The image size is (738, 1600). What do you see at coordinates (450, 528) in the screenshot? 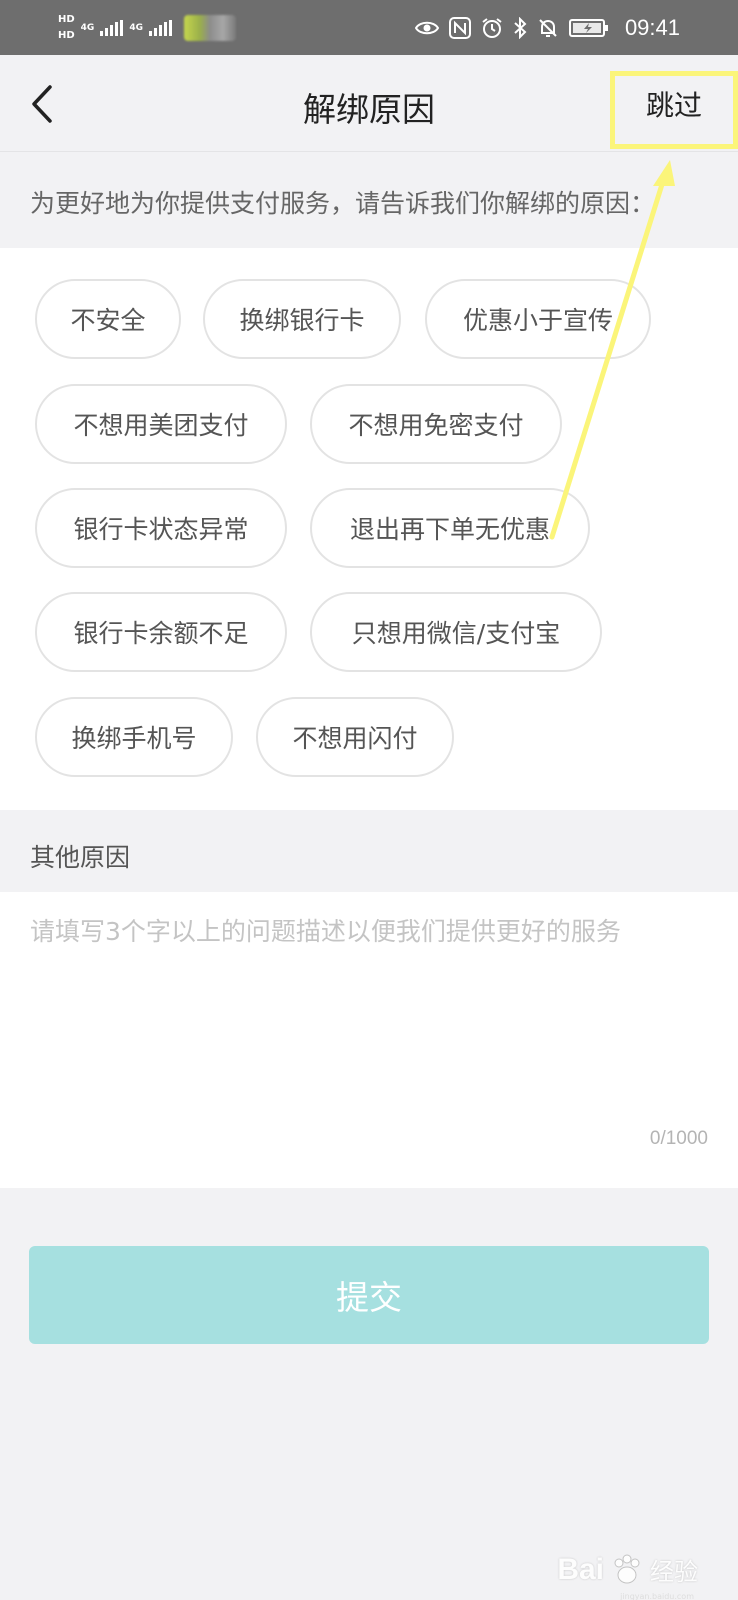
I see `reason-chip: 退出再下单无优惠` at bounding box center [450, 528].